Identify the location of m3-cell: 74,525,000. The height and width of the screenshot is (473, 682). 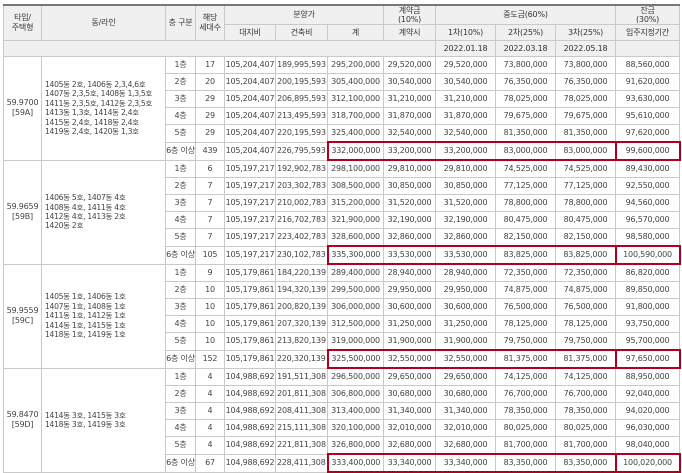
(586, 168).